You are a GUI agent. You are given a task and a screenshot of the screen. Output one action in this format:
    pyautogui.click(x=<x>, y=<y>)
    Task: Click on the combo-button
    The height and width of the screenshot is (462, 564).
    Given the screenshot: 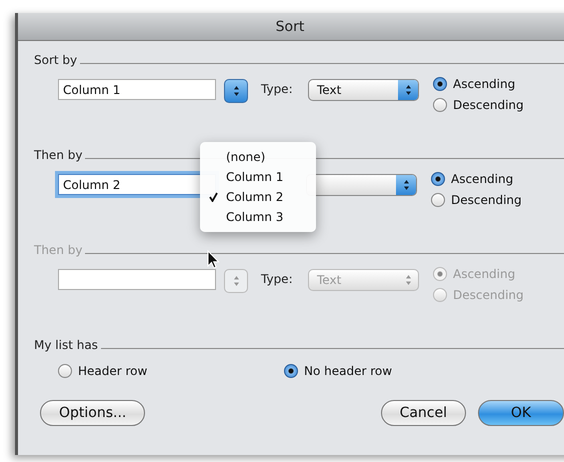 What is the action you would take?
    pyautogui.click(x=236, y=91)
    